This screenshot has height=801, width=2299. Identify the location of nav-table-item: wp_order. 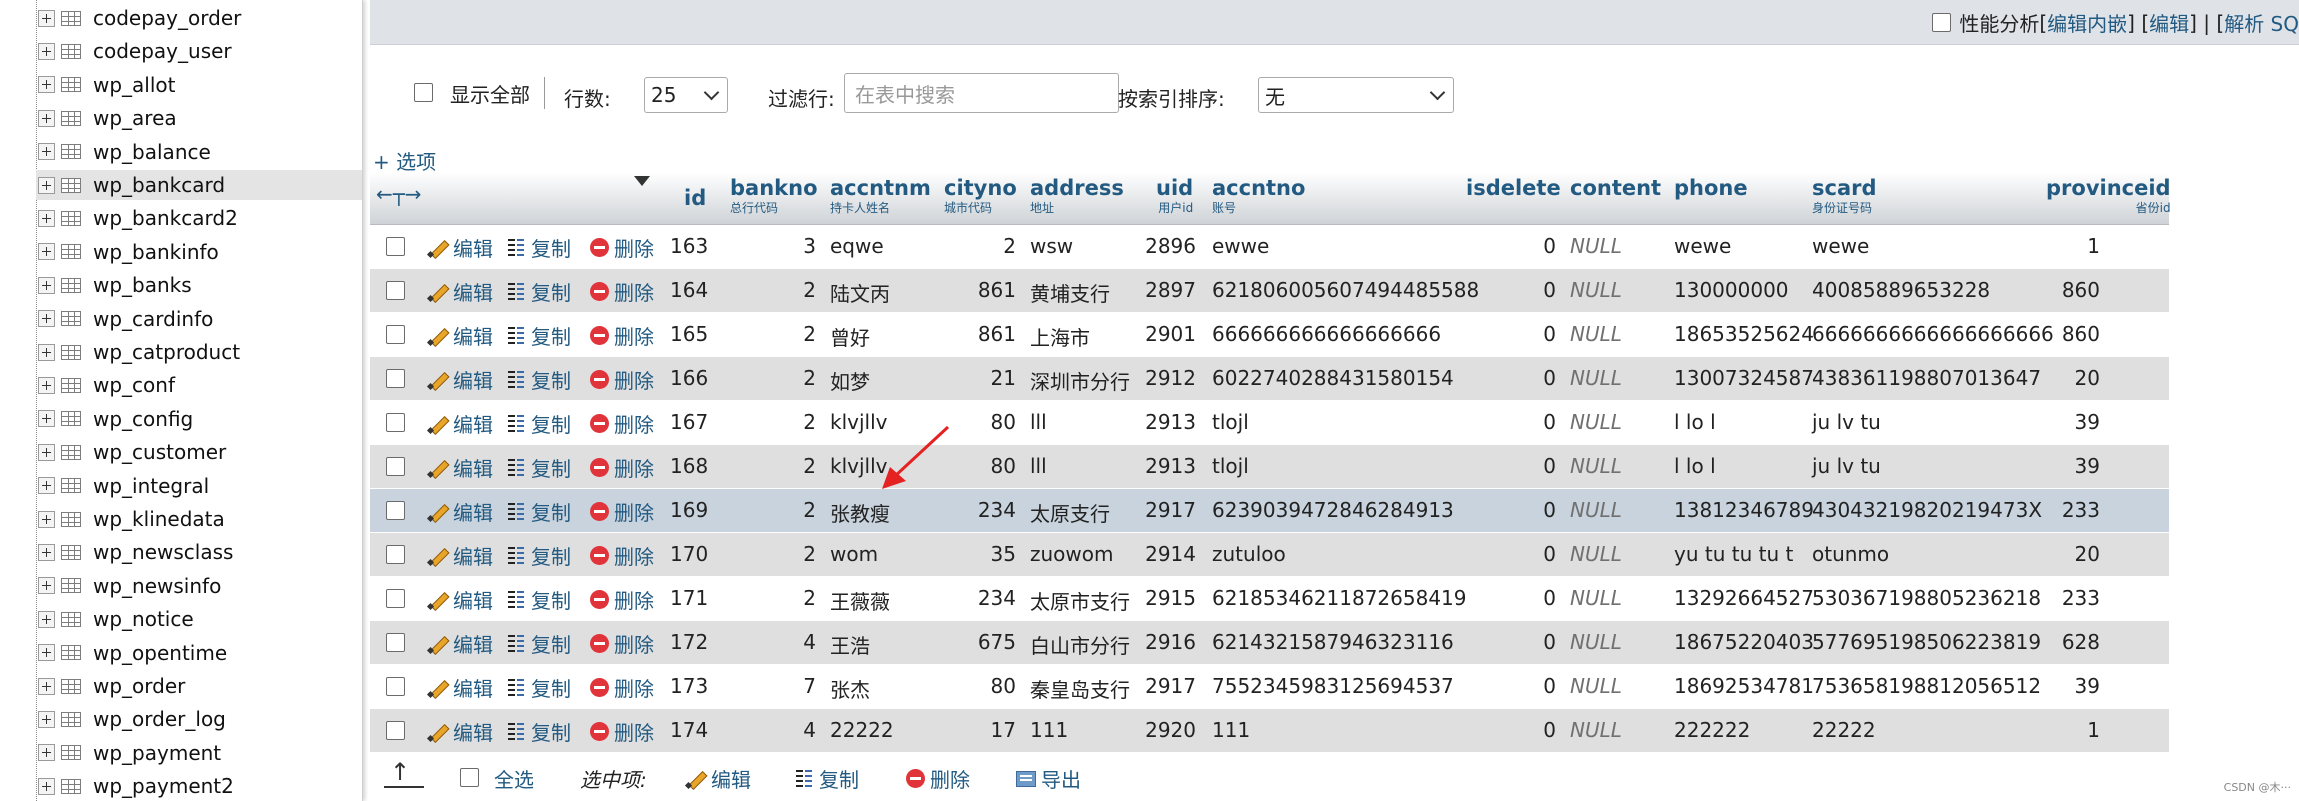
(199, 686).